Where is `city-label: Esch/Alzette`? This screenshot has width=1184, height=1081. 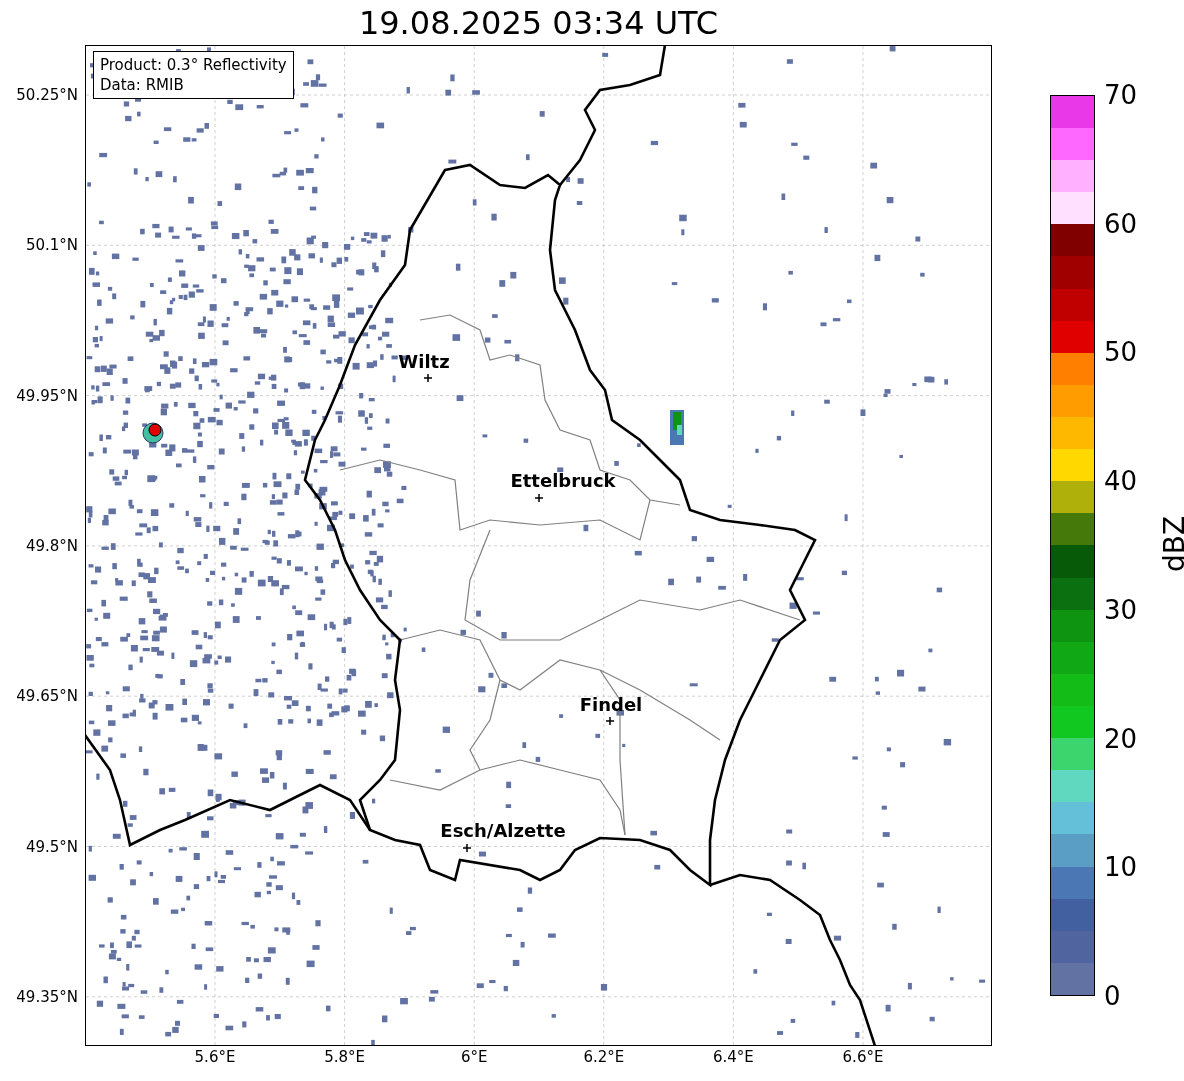
city-label: Esch/Alzette is located at coordinates (503, 831).